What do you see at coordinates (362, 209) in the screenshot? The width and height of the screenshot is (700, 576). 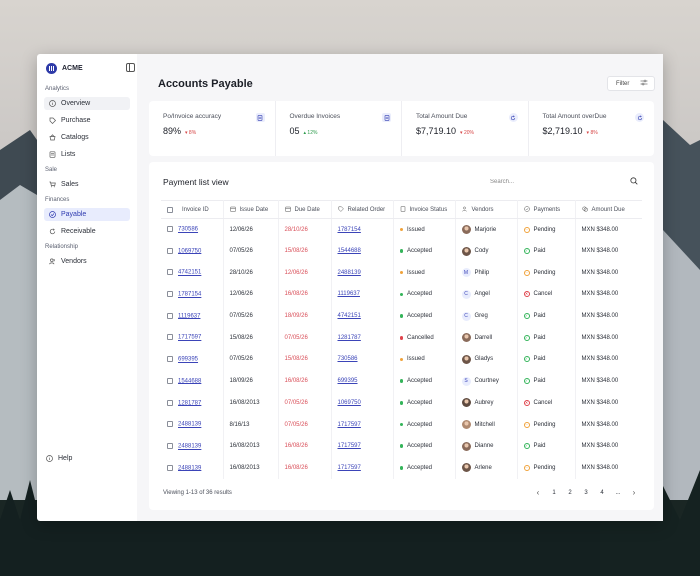 I see `column-header-related-order: Related Order` at bounding box center [362, 209].